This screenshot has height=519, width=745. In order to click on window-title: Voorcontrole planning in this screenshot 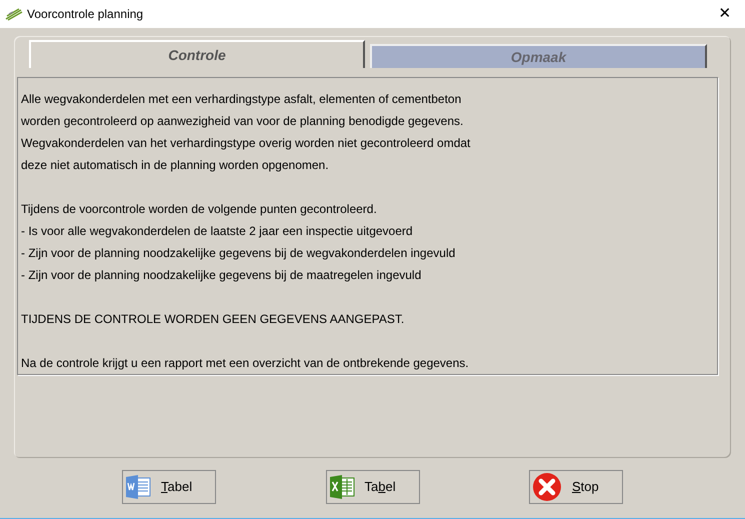, I will do `click(85, 14)`.